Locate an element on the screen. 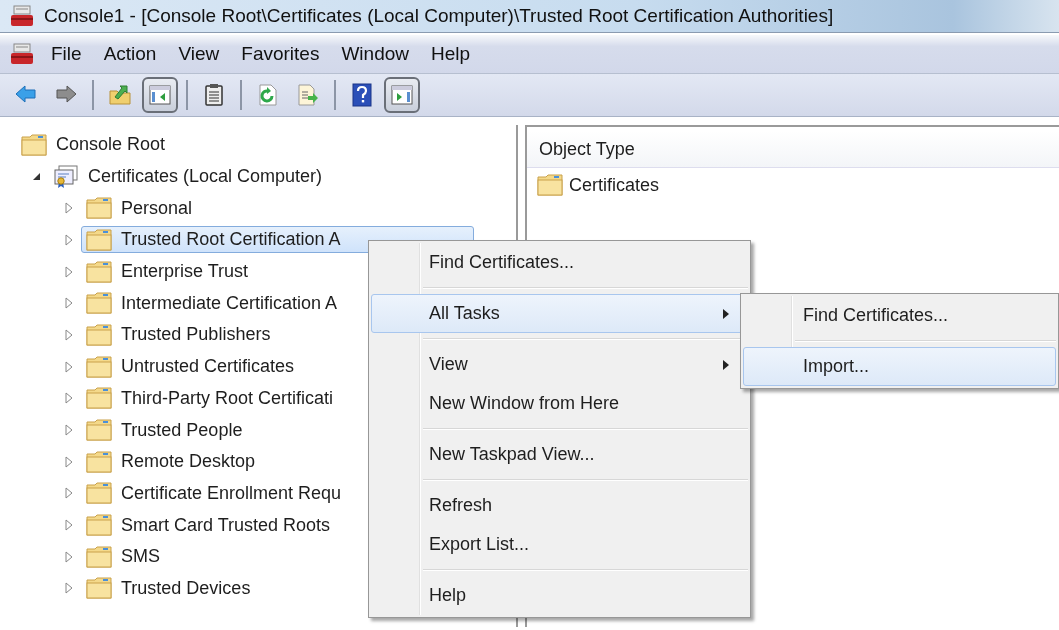 This screenshot has width=1059, height=630. tree-item: Personal is located at coordinates (139, 208).